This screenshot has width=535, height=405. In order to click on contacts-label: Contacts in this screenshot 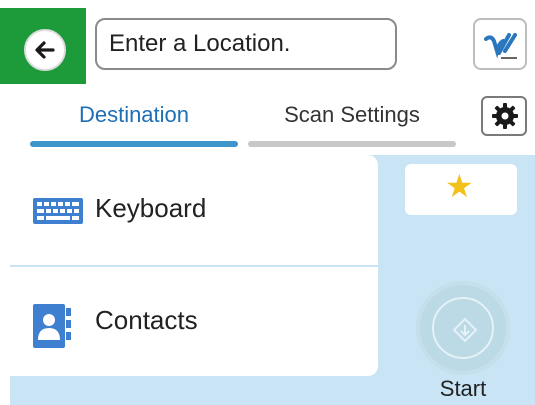, I will do `click(146, 320)`.